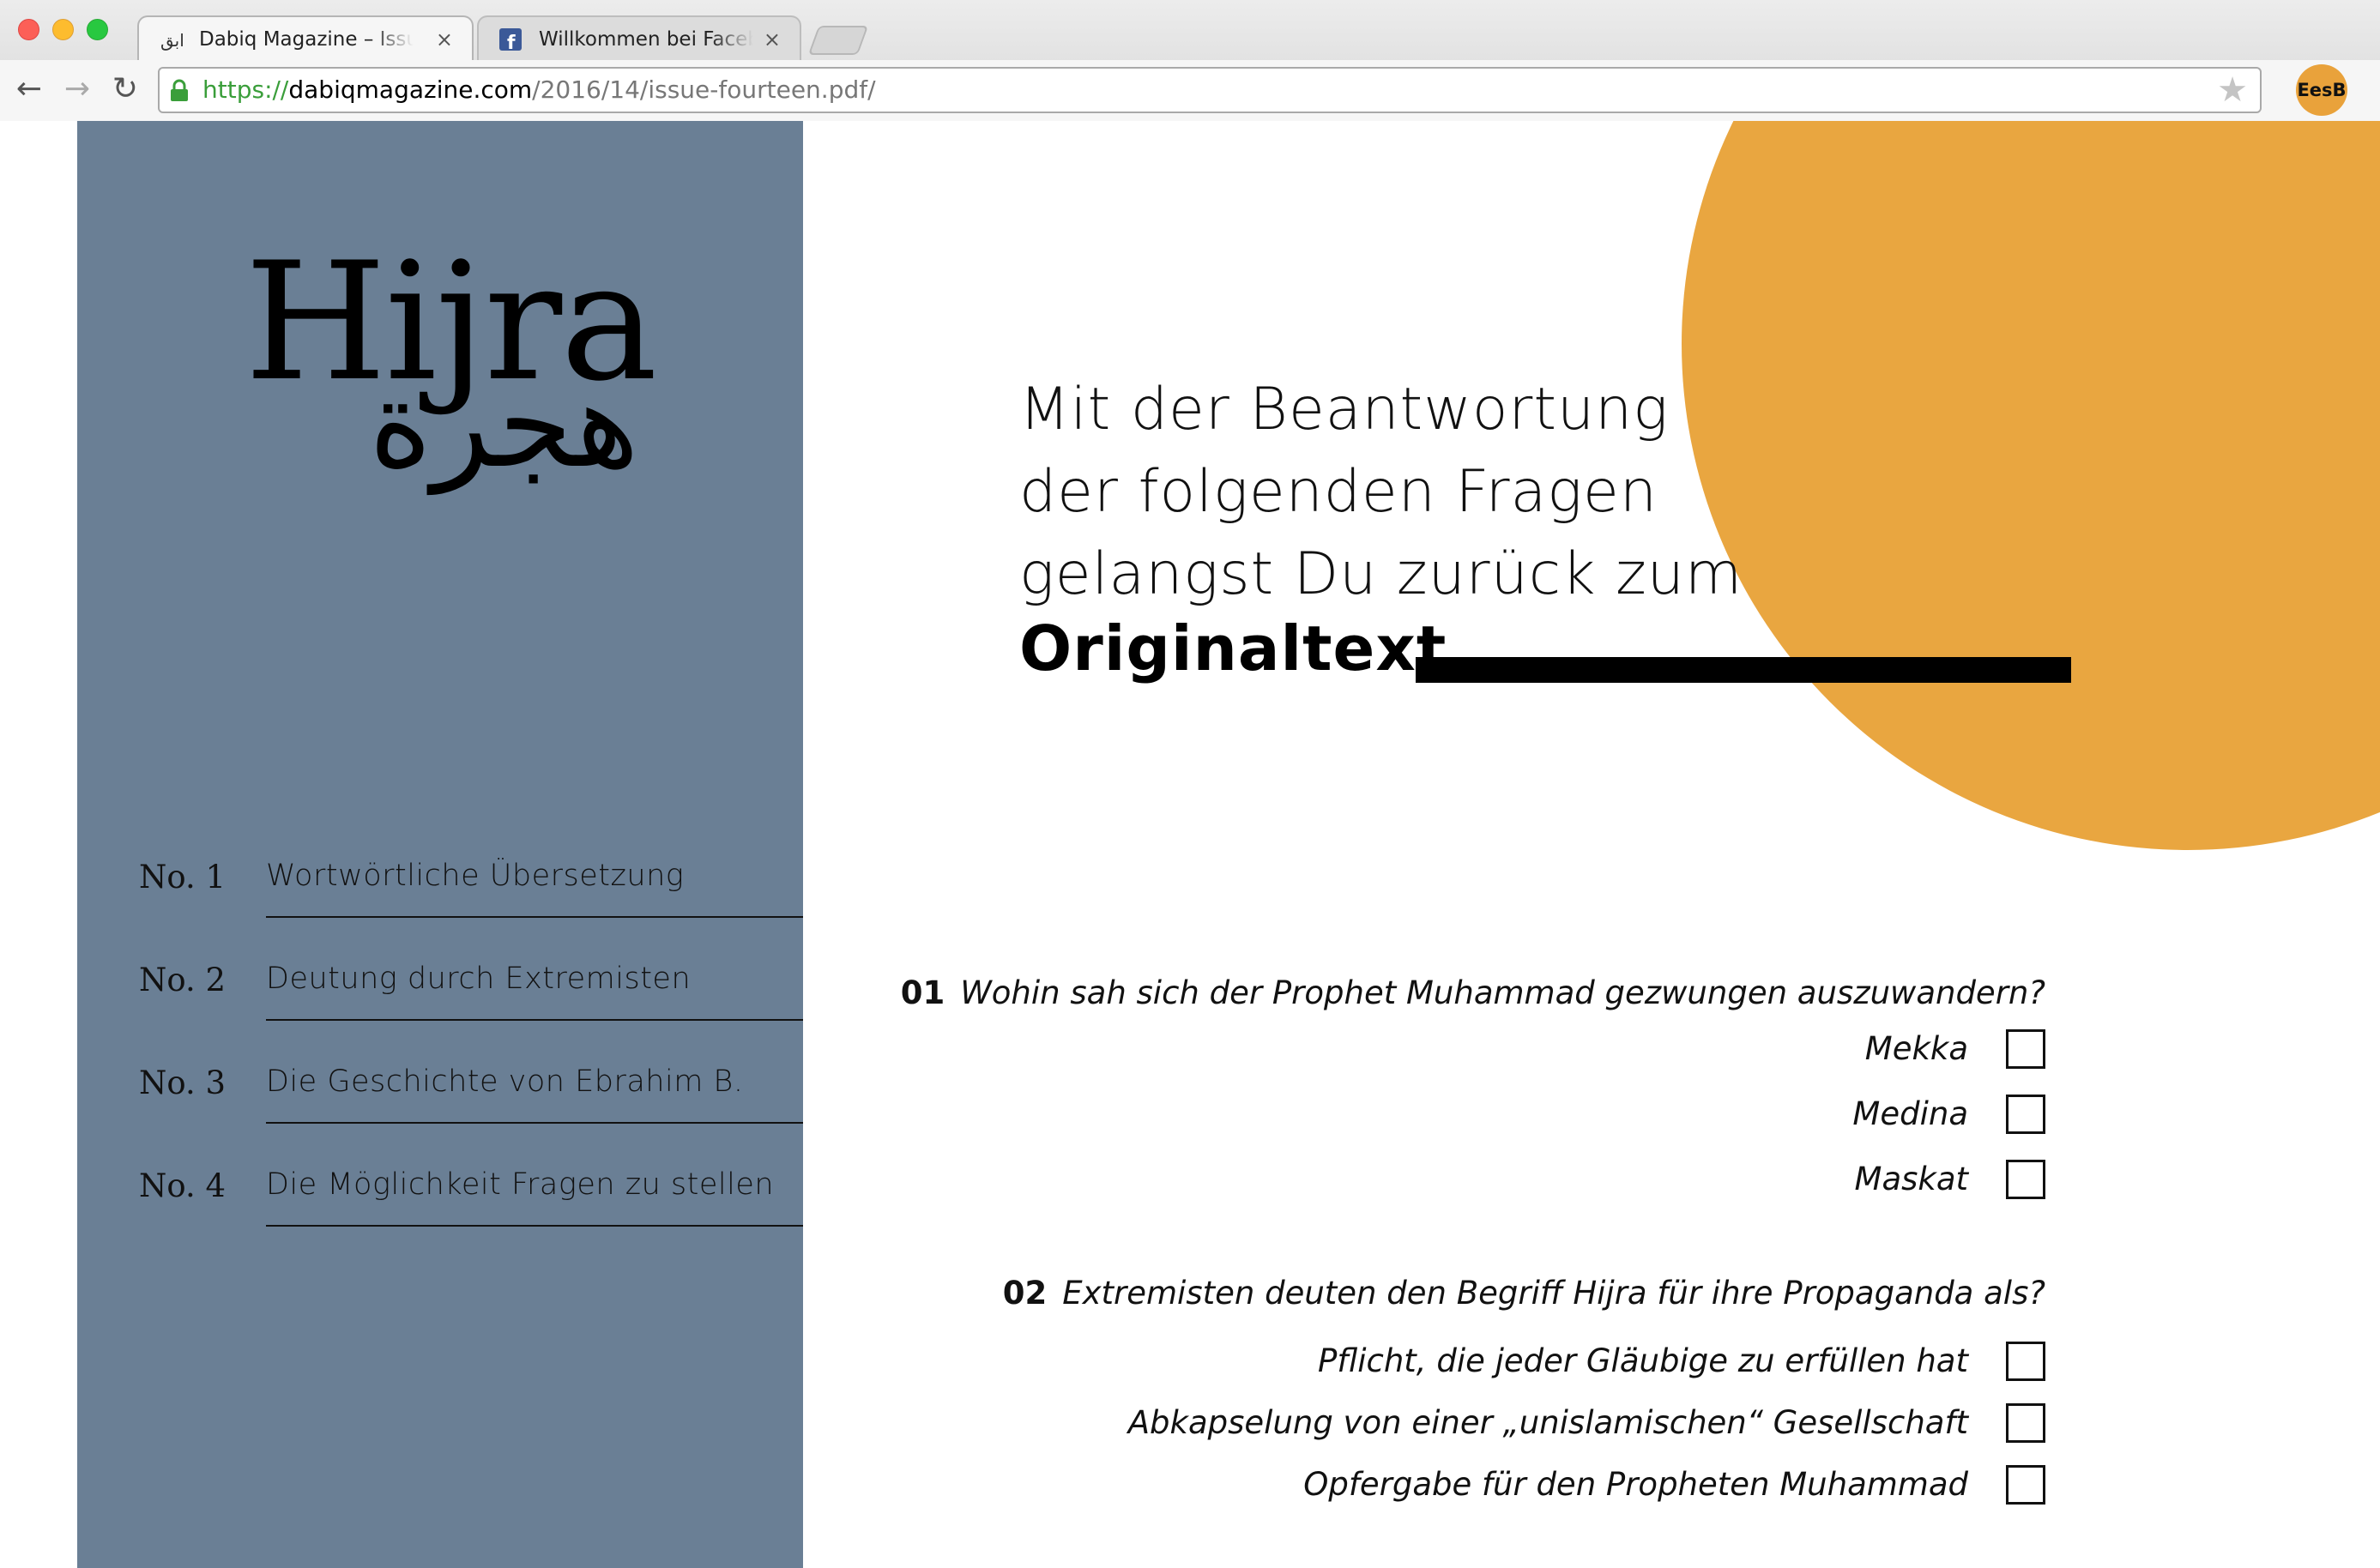 The image size is (2380, 1568). I want to click on toc-number: No. 4, so click(183, 1186).